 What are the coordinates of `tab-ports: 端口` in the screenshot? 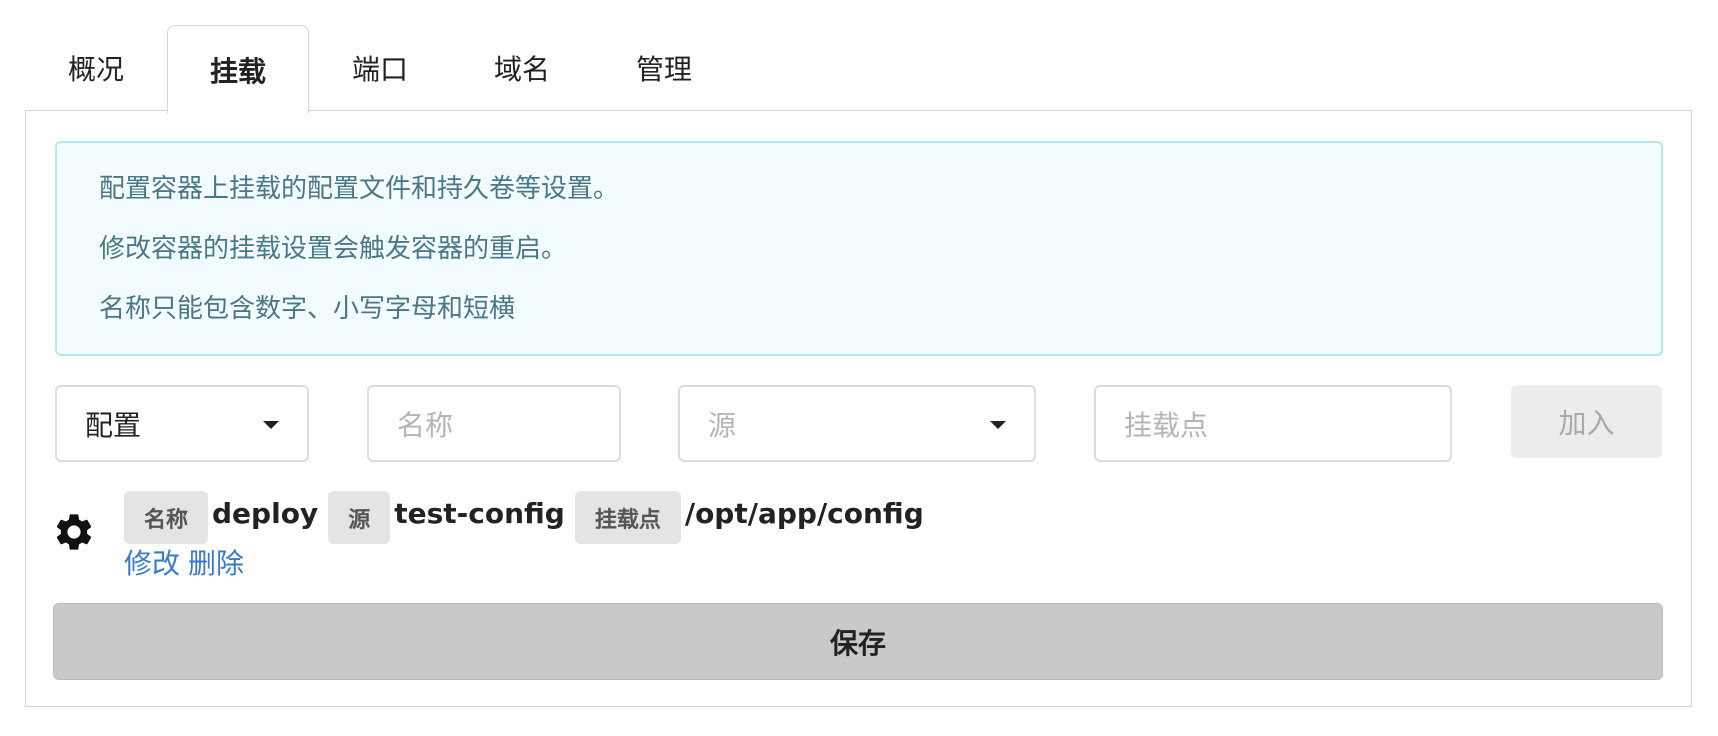 It's located at (380, 68).